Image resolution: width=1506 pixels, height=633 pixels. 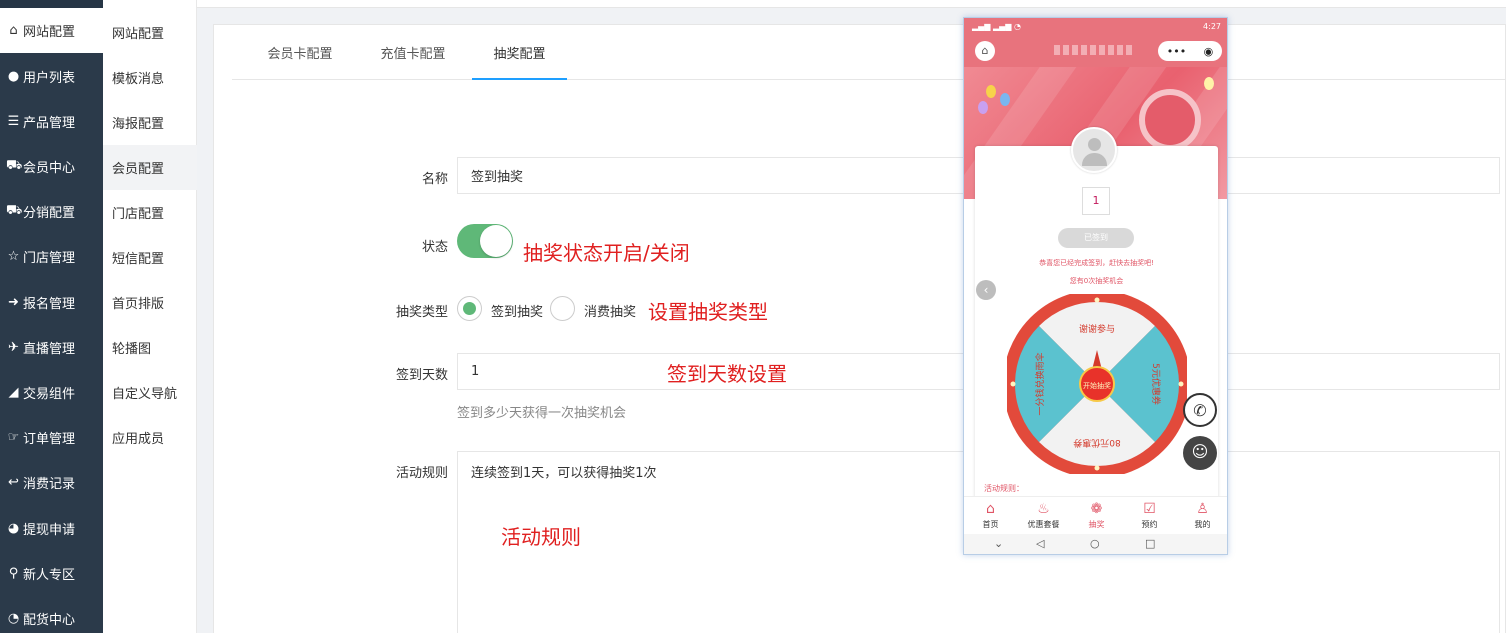 What do you see at coordinates (421, 312) in the screenshot?
I see `lottery-type-label: 抽奖类型` at bounding box center [421, 312].